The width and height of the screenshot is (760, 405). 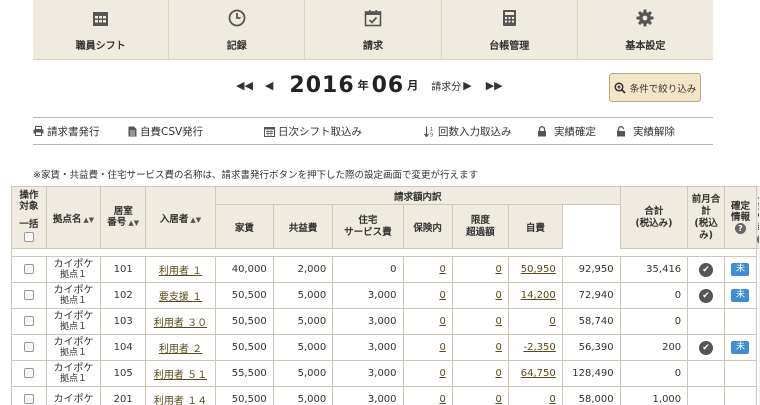 I want to click on resident-link: 利用者 １４, so click(x=180, y=400).